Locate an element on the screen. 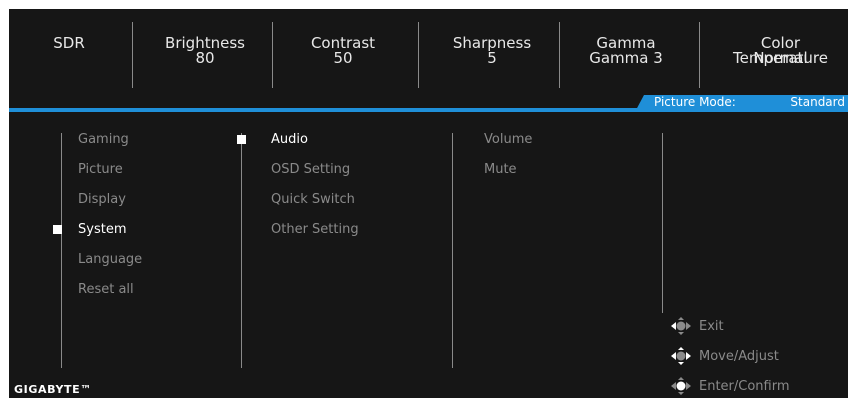  header-item-sdr: SDR is located at coordinates (69, 51).